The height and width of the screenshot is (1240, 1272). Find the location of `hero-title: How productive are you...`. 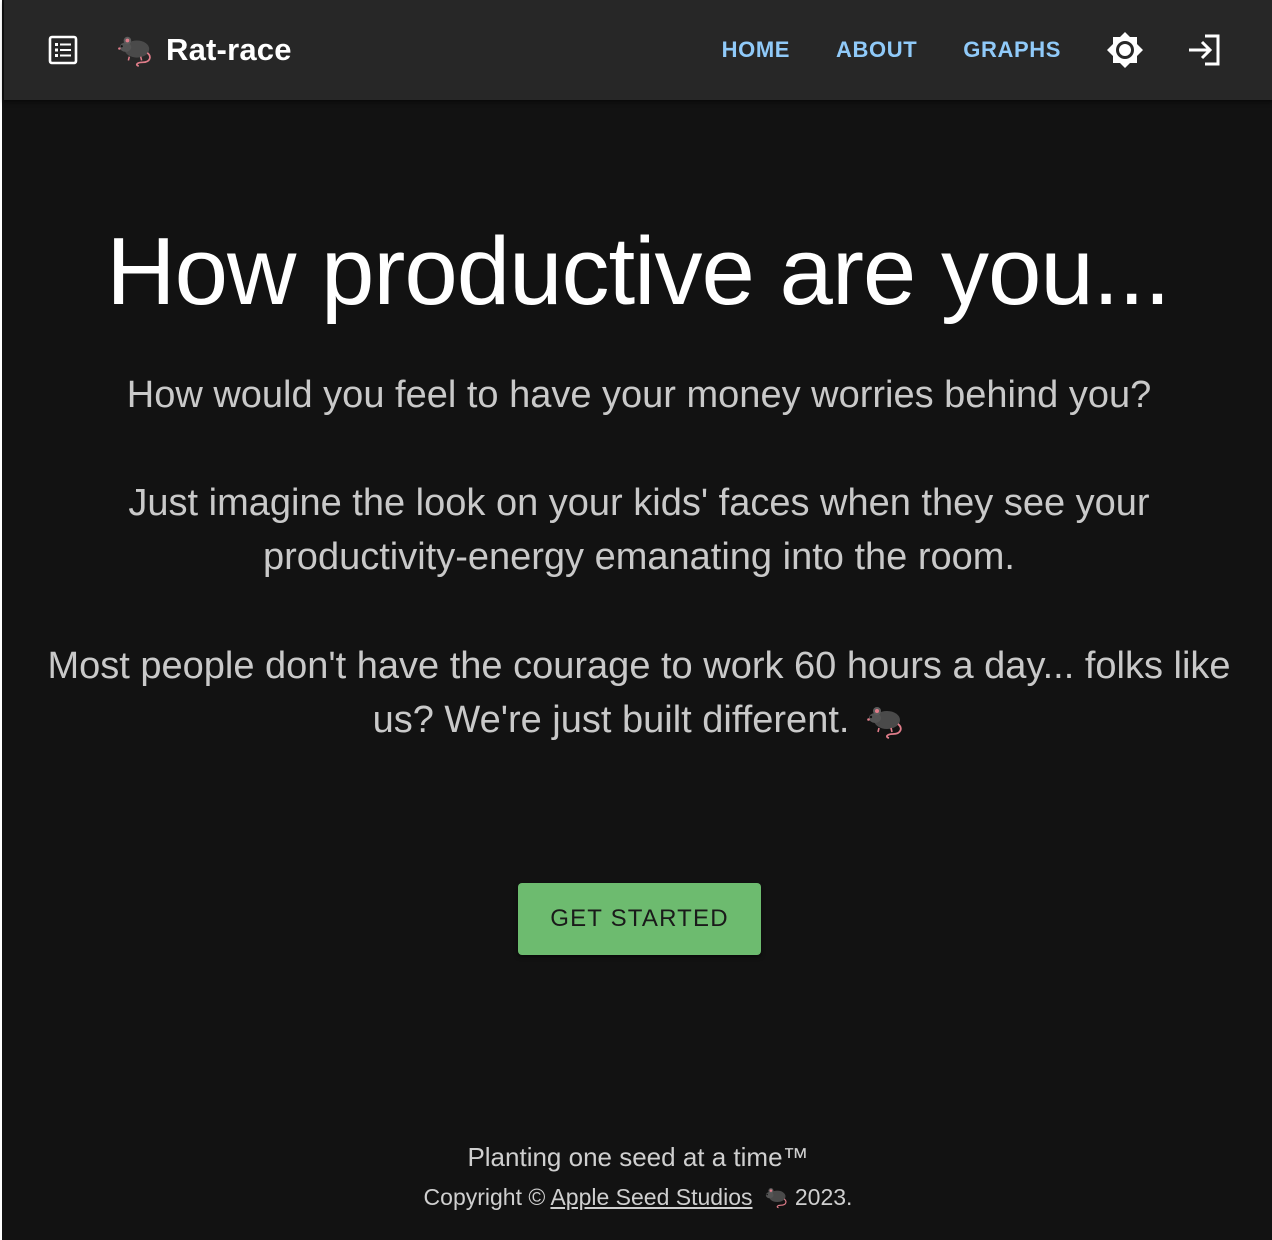

hero-title: How productive are you... is located at coordinates (638, 271).